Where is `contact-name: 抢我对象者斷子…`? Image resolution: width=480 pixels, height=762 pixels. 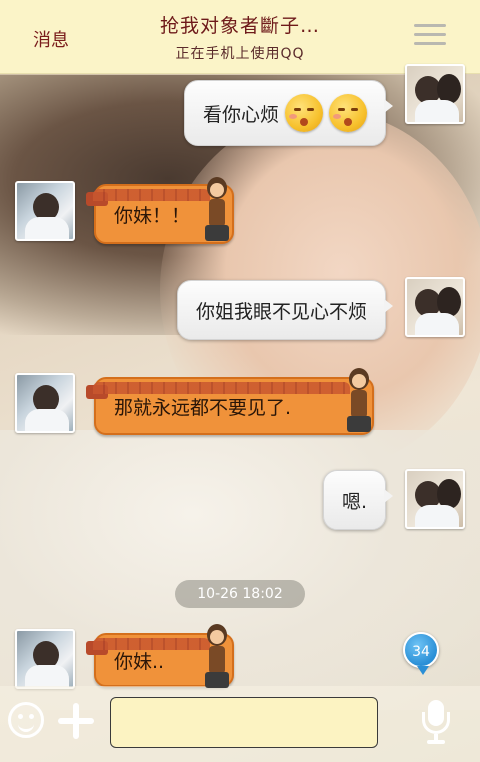 contact-name: 抢我对象者斷子… is located at coordinates (240, 24).